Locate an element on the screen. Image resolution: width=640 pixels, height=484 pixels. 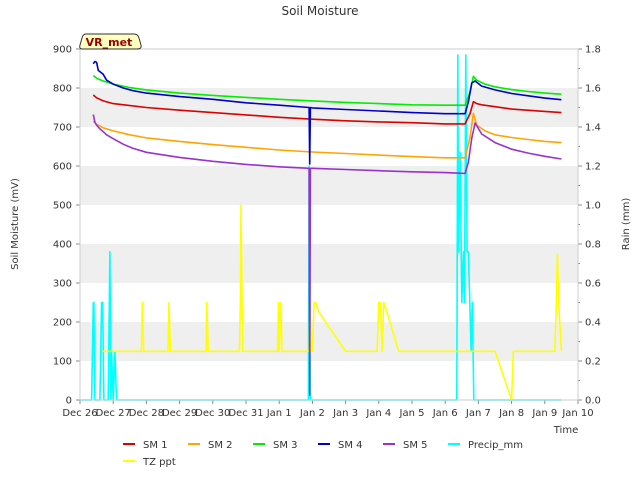
x-tick-label: Jan 6 is located at coordinates (445, 413).